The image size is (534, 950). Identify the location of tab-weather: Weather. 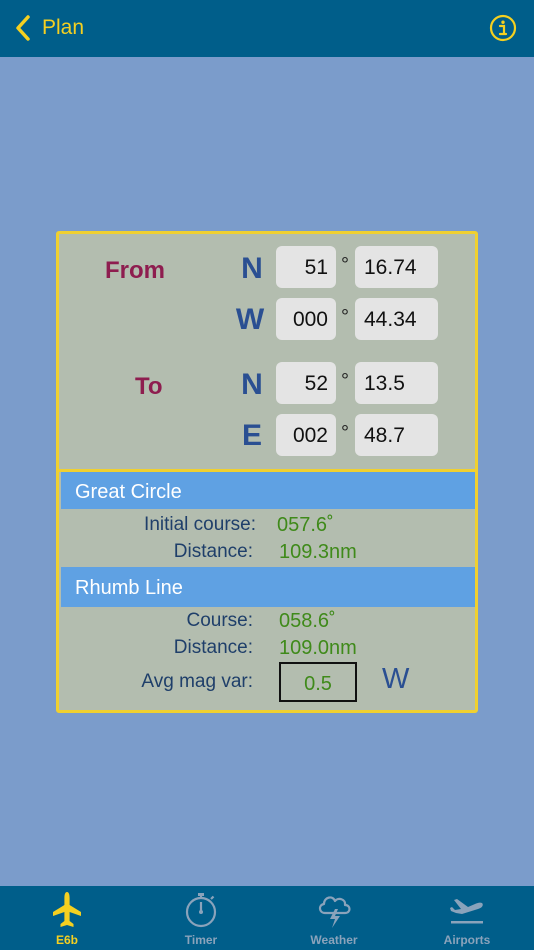
(334, 918).